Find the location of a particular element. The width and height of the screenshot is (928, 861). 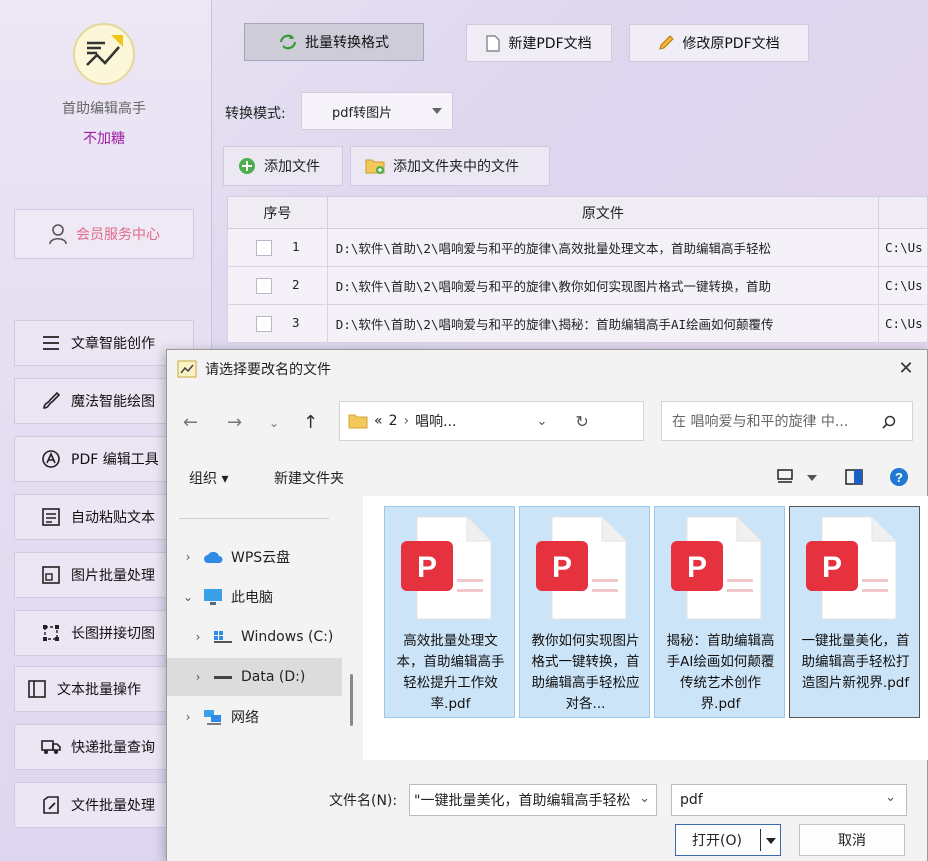

sidebar-item-label: 快递批量查询 is located at coordinates (113, 748).